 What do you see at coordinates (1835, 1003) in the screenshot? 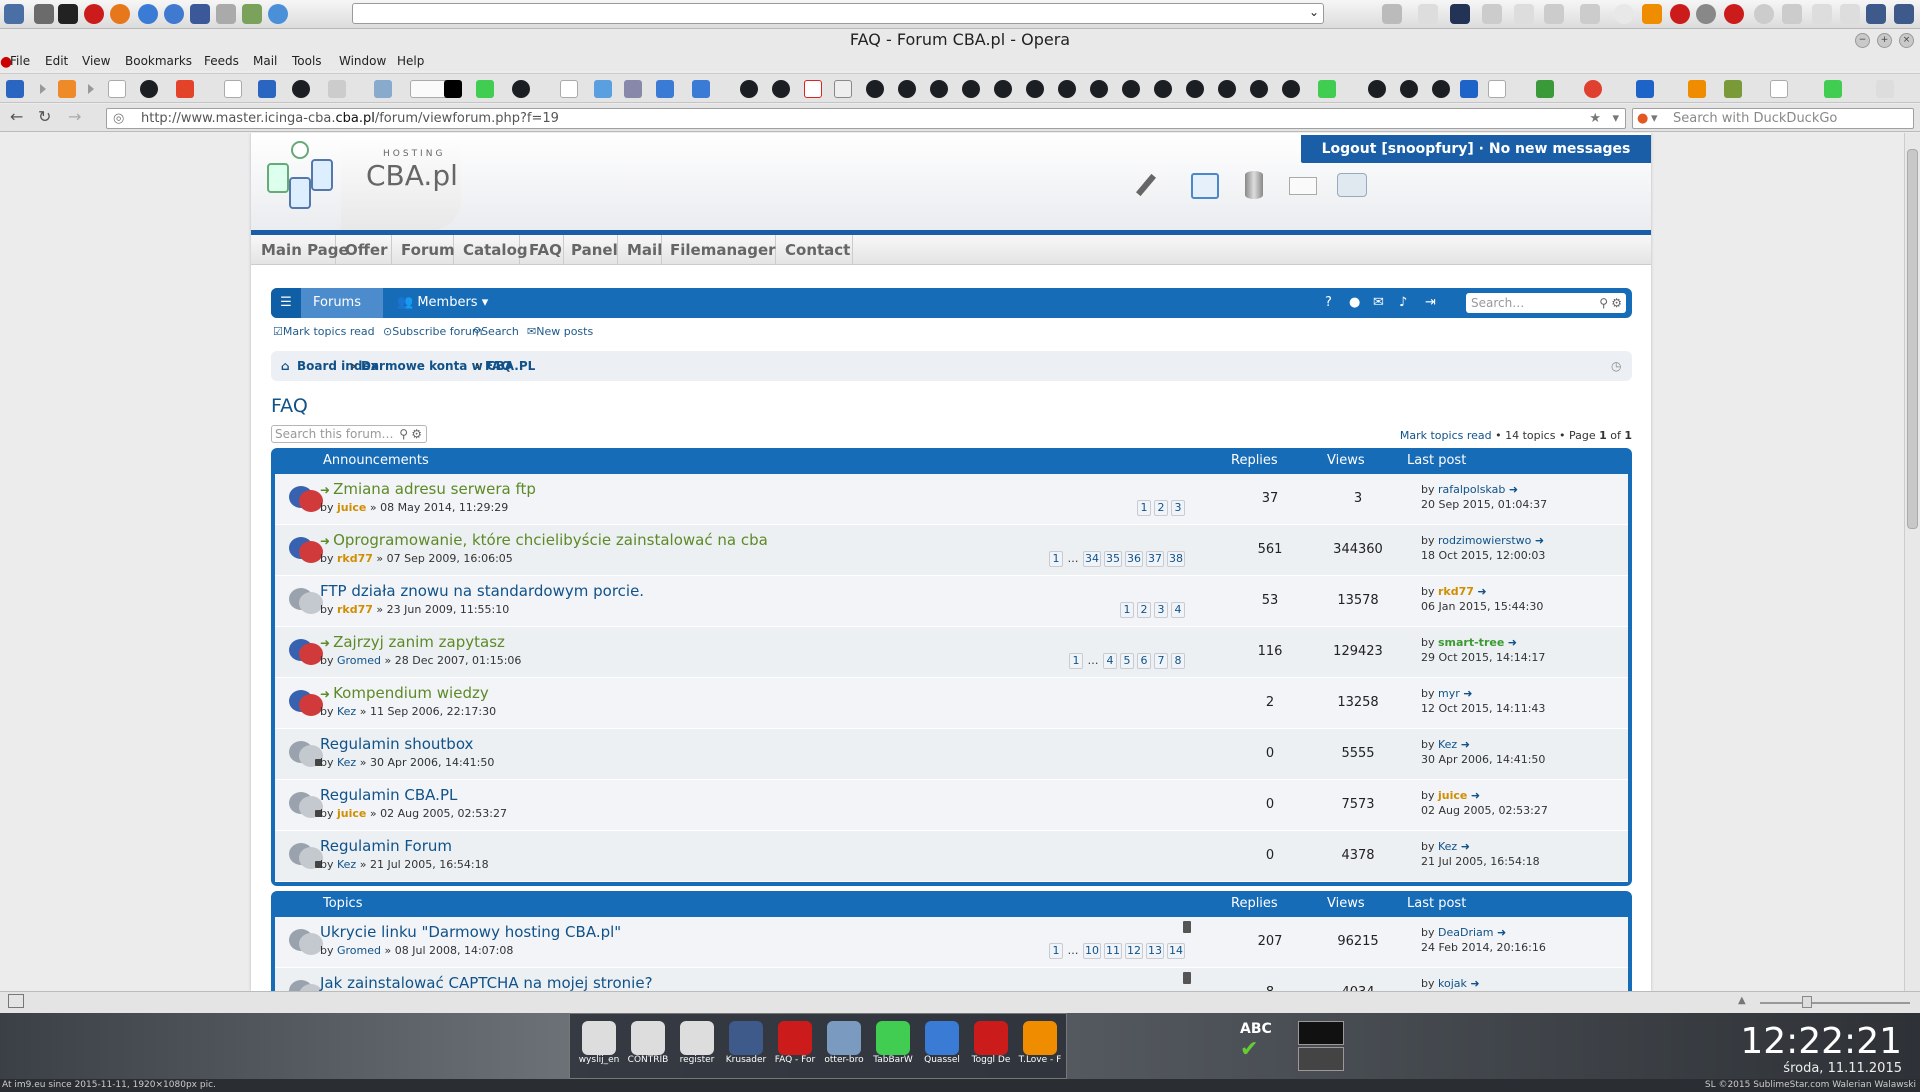
I see `zoom-slider` at bounding box center [1835, 1003].